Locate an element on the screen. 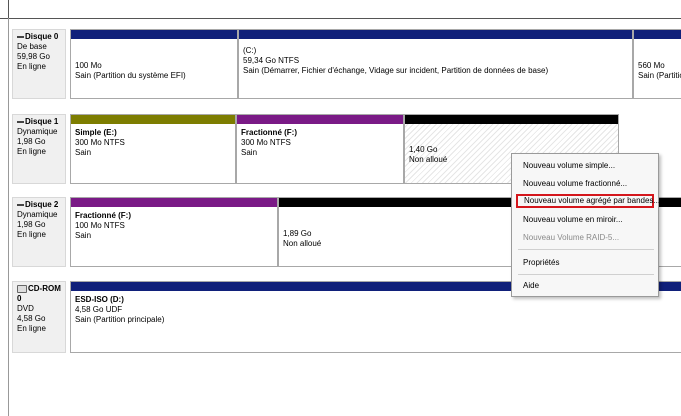 The width and height of the screenshot is (681, 416). volume-simple-e: Simple (E:) 300 Mo NTFS Sain is located at coordinates (153, 149).